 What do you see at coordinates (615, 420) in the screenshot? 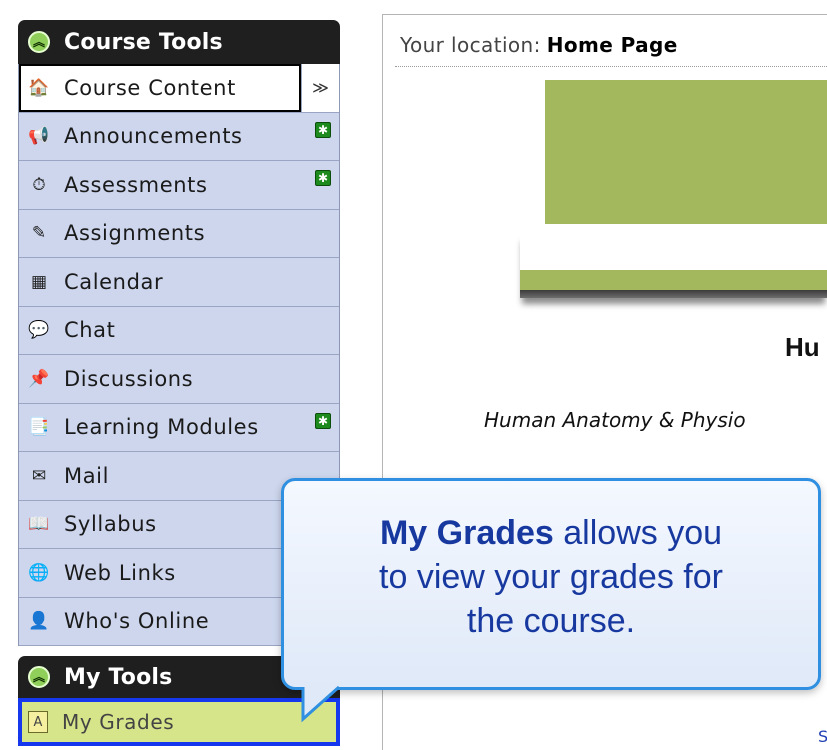
I see `course-subtitle: Human Anatomy & Physio` at bounding box center [615, 420].